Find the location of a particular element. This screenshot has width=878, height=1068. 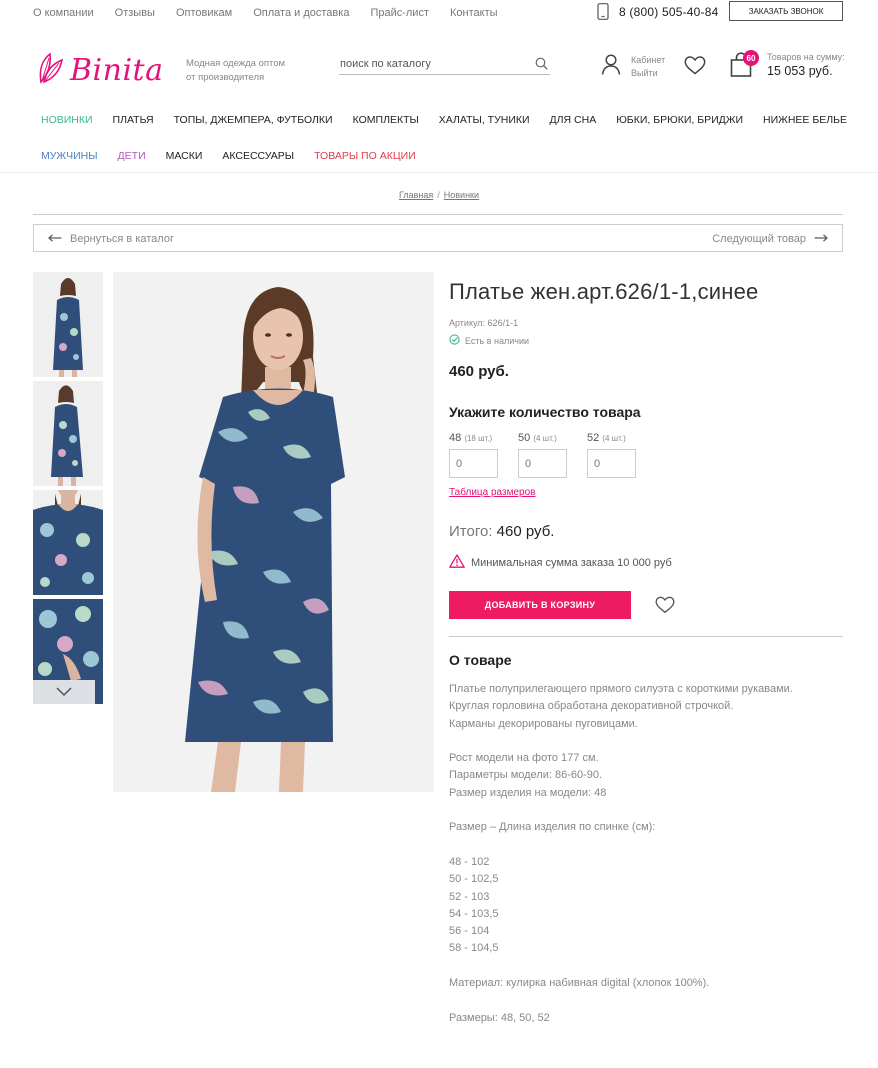

product-price: 460 руб. is located at coordinates (479, 371).